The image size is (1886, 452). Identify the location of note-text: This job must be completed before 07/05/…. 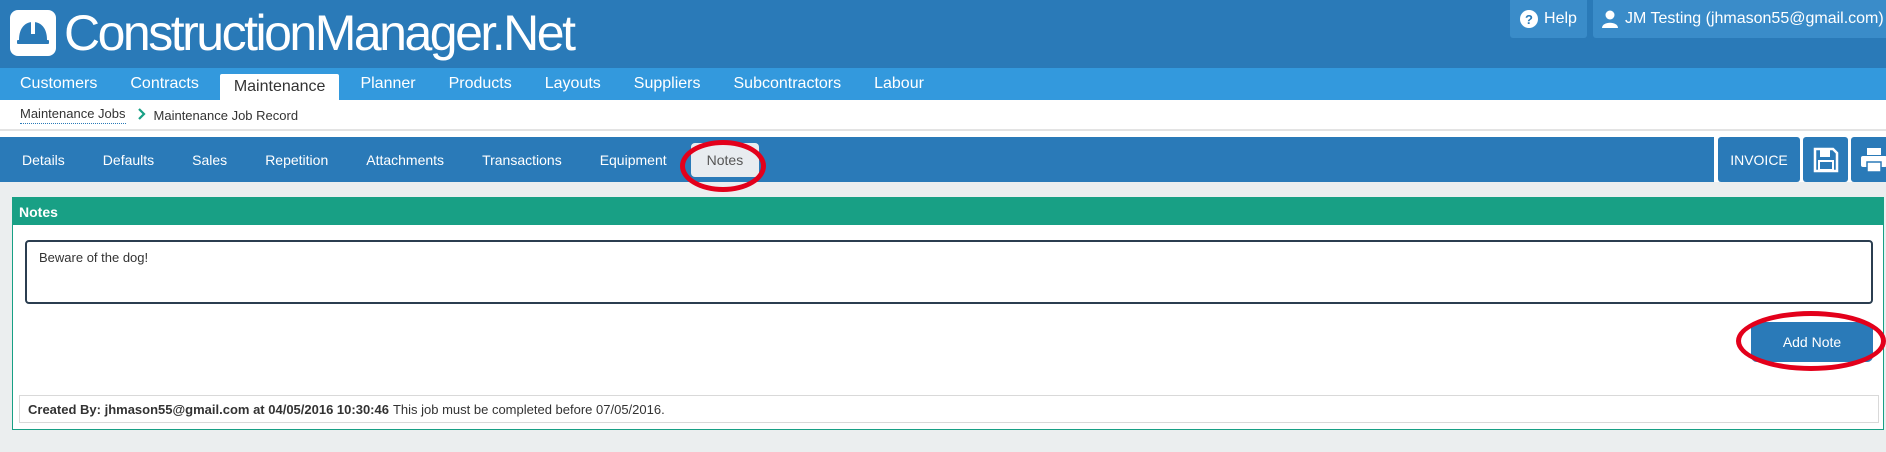
(528, 409).